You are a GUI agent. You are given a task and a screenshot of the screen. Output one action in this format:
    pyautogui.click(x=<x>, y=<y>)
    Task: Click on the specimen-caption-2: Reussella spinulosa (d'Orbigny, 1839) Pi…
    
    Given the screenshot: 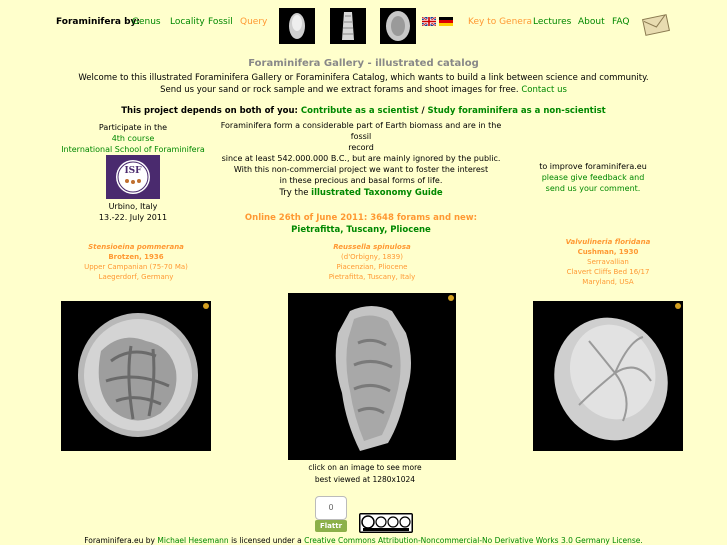 What is the action you would take?
    pyautogui.click(x=372, y=262)
    